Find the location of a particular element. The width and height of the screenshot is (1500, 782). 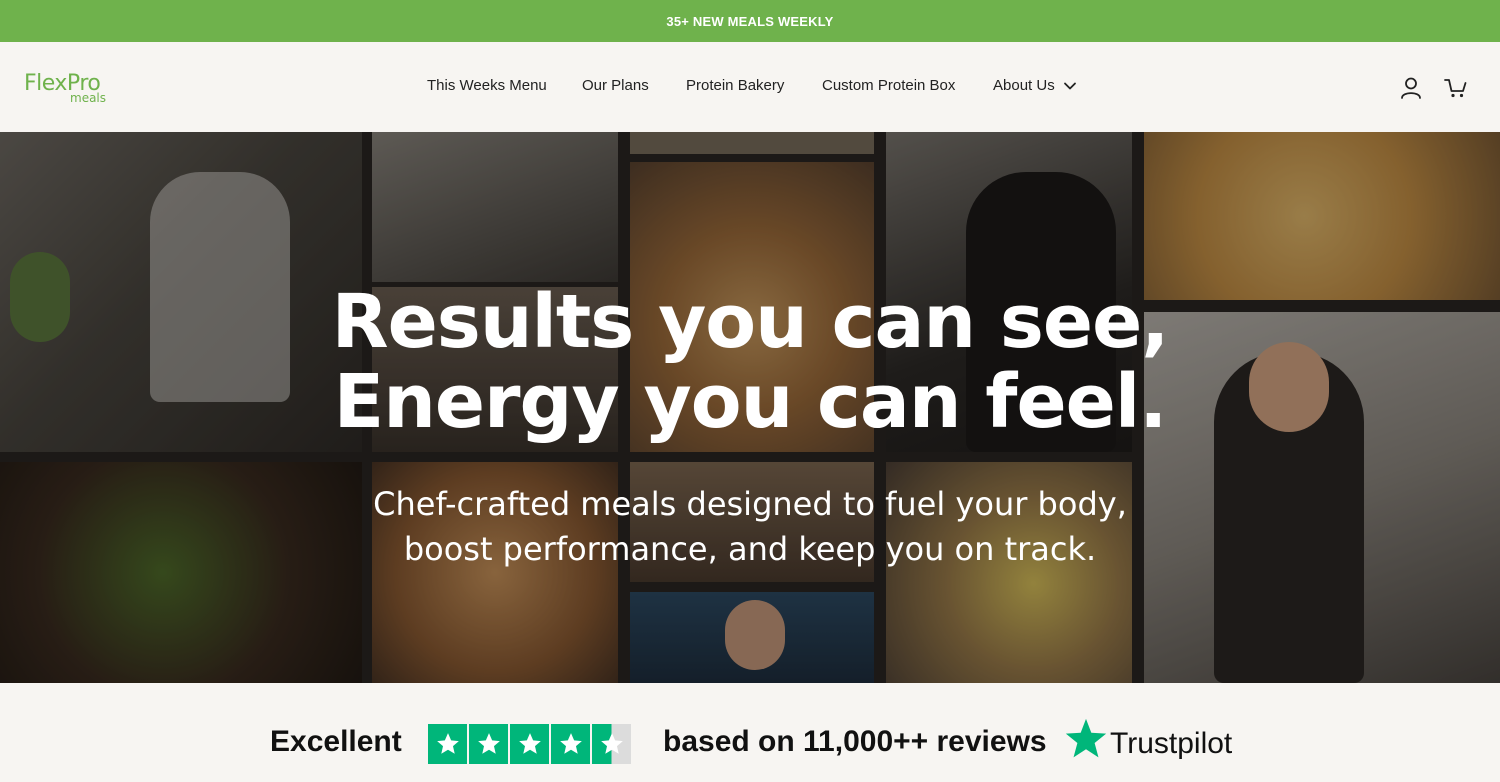

nav-item-custom-protein-box: Custom Protein Box is located at coordinates (888, 85).